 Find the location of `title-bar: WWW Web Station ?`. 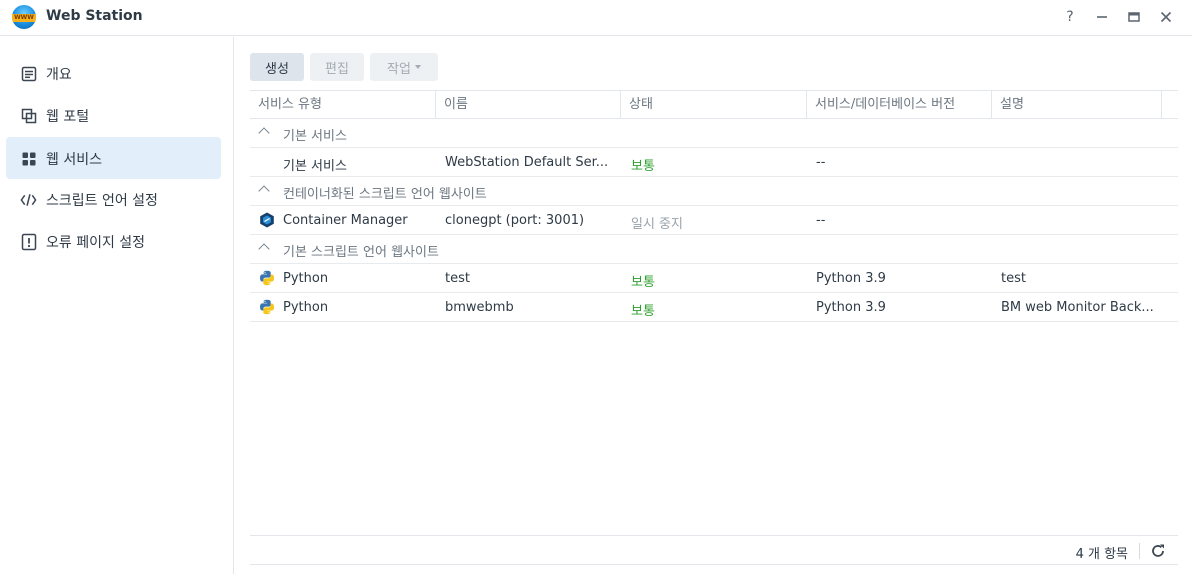

title-bar: WWW Web Station ? is located at coordinates (596, 18).